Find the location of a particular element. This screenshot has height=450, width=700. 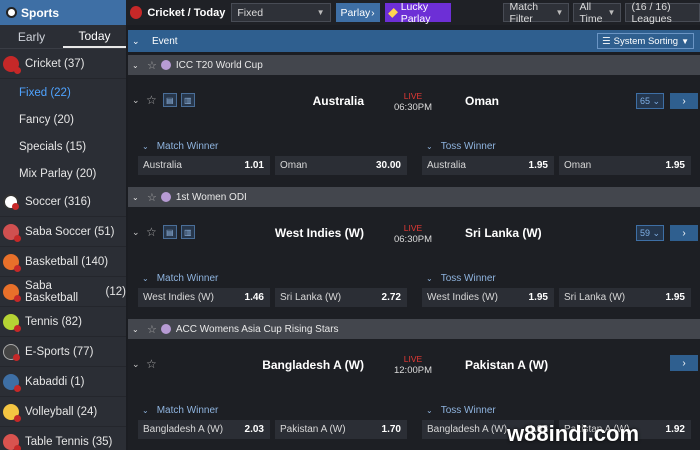

odds-button: Australia 1.95 is located at coordinates (488, 165).